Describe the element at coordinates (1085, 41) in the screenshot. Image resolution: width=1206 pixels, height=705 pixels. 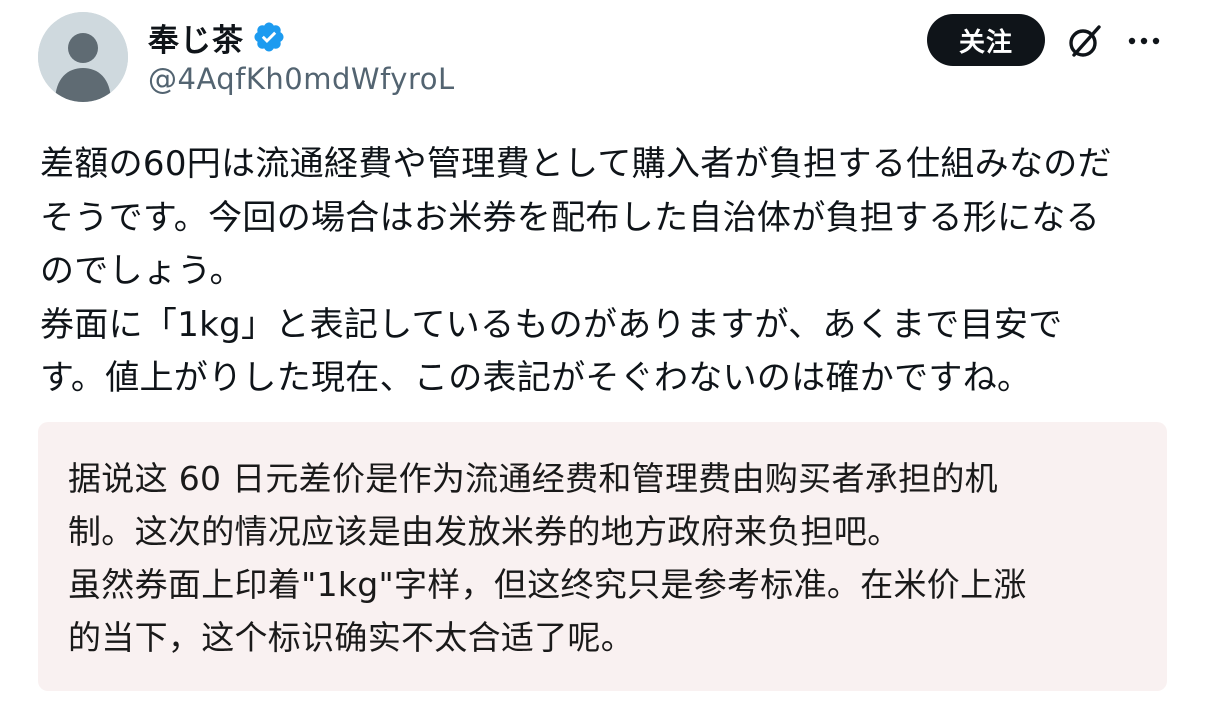
I see `grok-icon` at that location.